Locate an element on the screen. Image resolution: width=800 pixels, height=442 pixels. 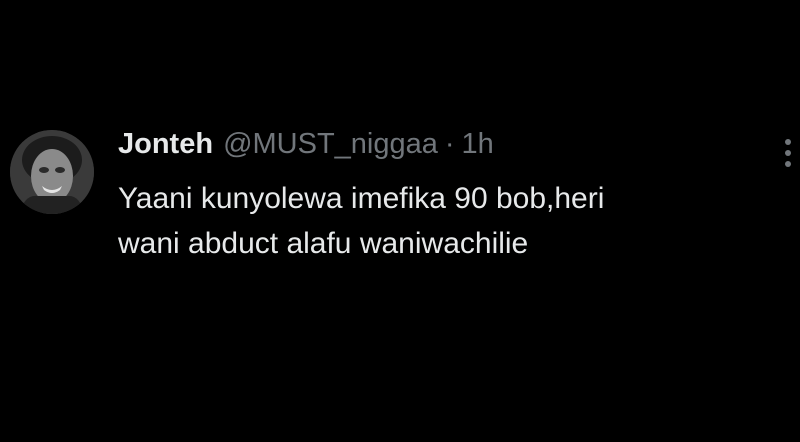
tweet-header: Jonteh @MUST_niggaa · 1h is located at coordinates (438, 150).